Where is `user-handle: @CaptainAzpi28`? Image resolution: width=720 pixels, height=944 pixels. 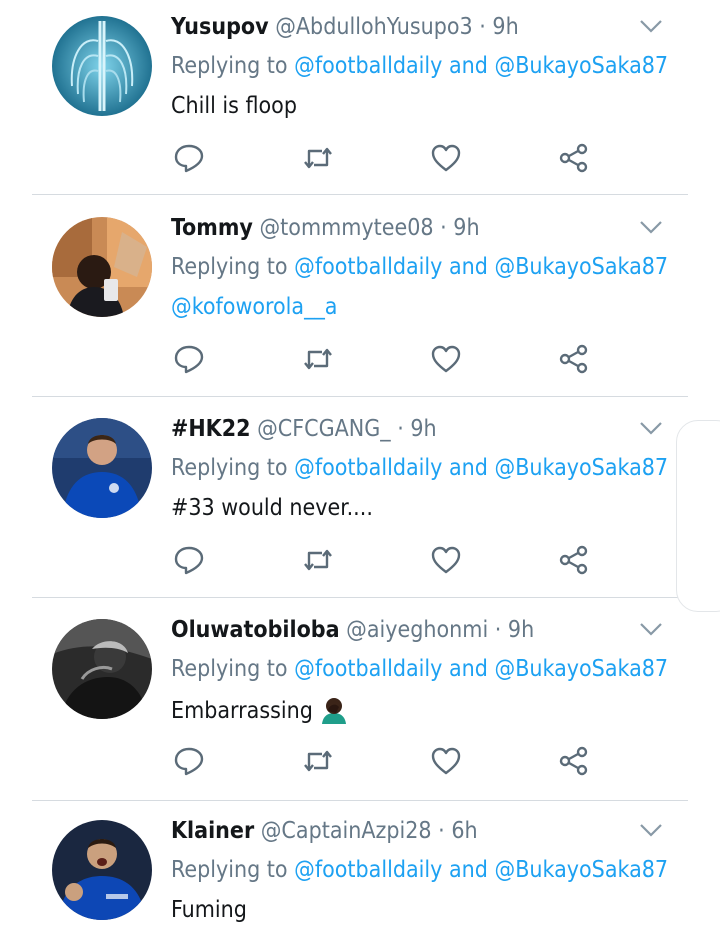 user-handle: @CaptainAzpi28 is located at coordinates (346, 831).